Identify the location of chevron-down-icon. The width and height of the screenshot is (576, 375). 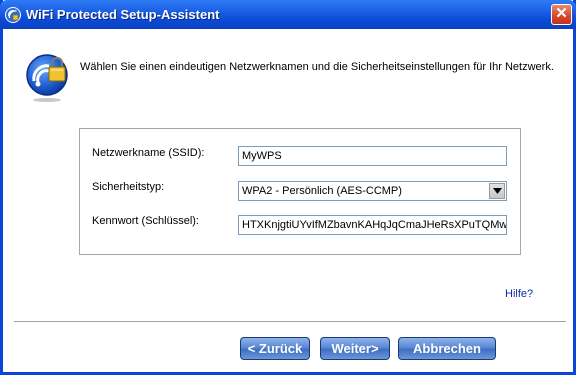
(497, 191).